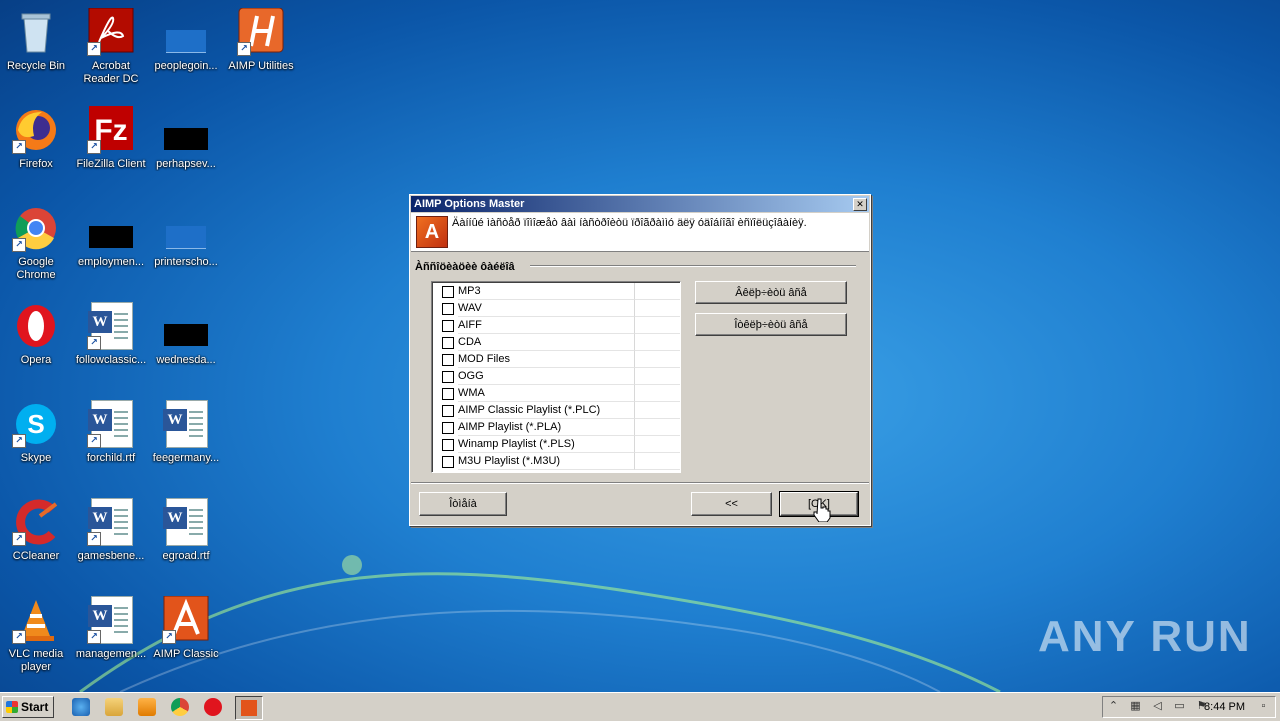 The width and height of the screenshot is (1280, 721). I want to click on file-type-label: OGG, so click(546, 376).